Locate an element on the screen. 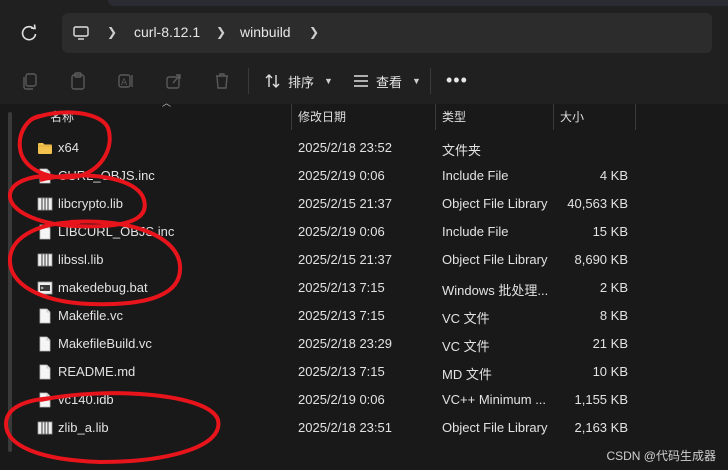 This screenshot has width=728, height=470. address-bar: ❯ curl-8.12.1 ❯ winbuild ❯ is located at coordinates (387, 33).